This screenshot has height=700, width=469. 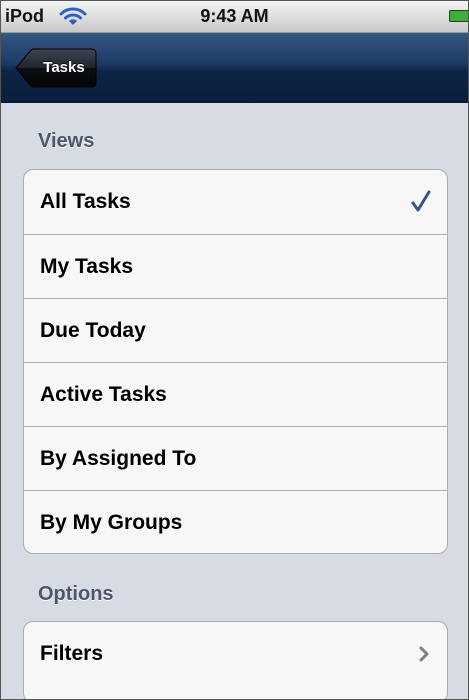 I want to click on list-item-label: By Assigned To, so click(x=118, y=458).